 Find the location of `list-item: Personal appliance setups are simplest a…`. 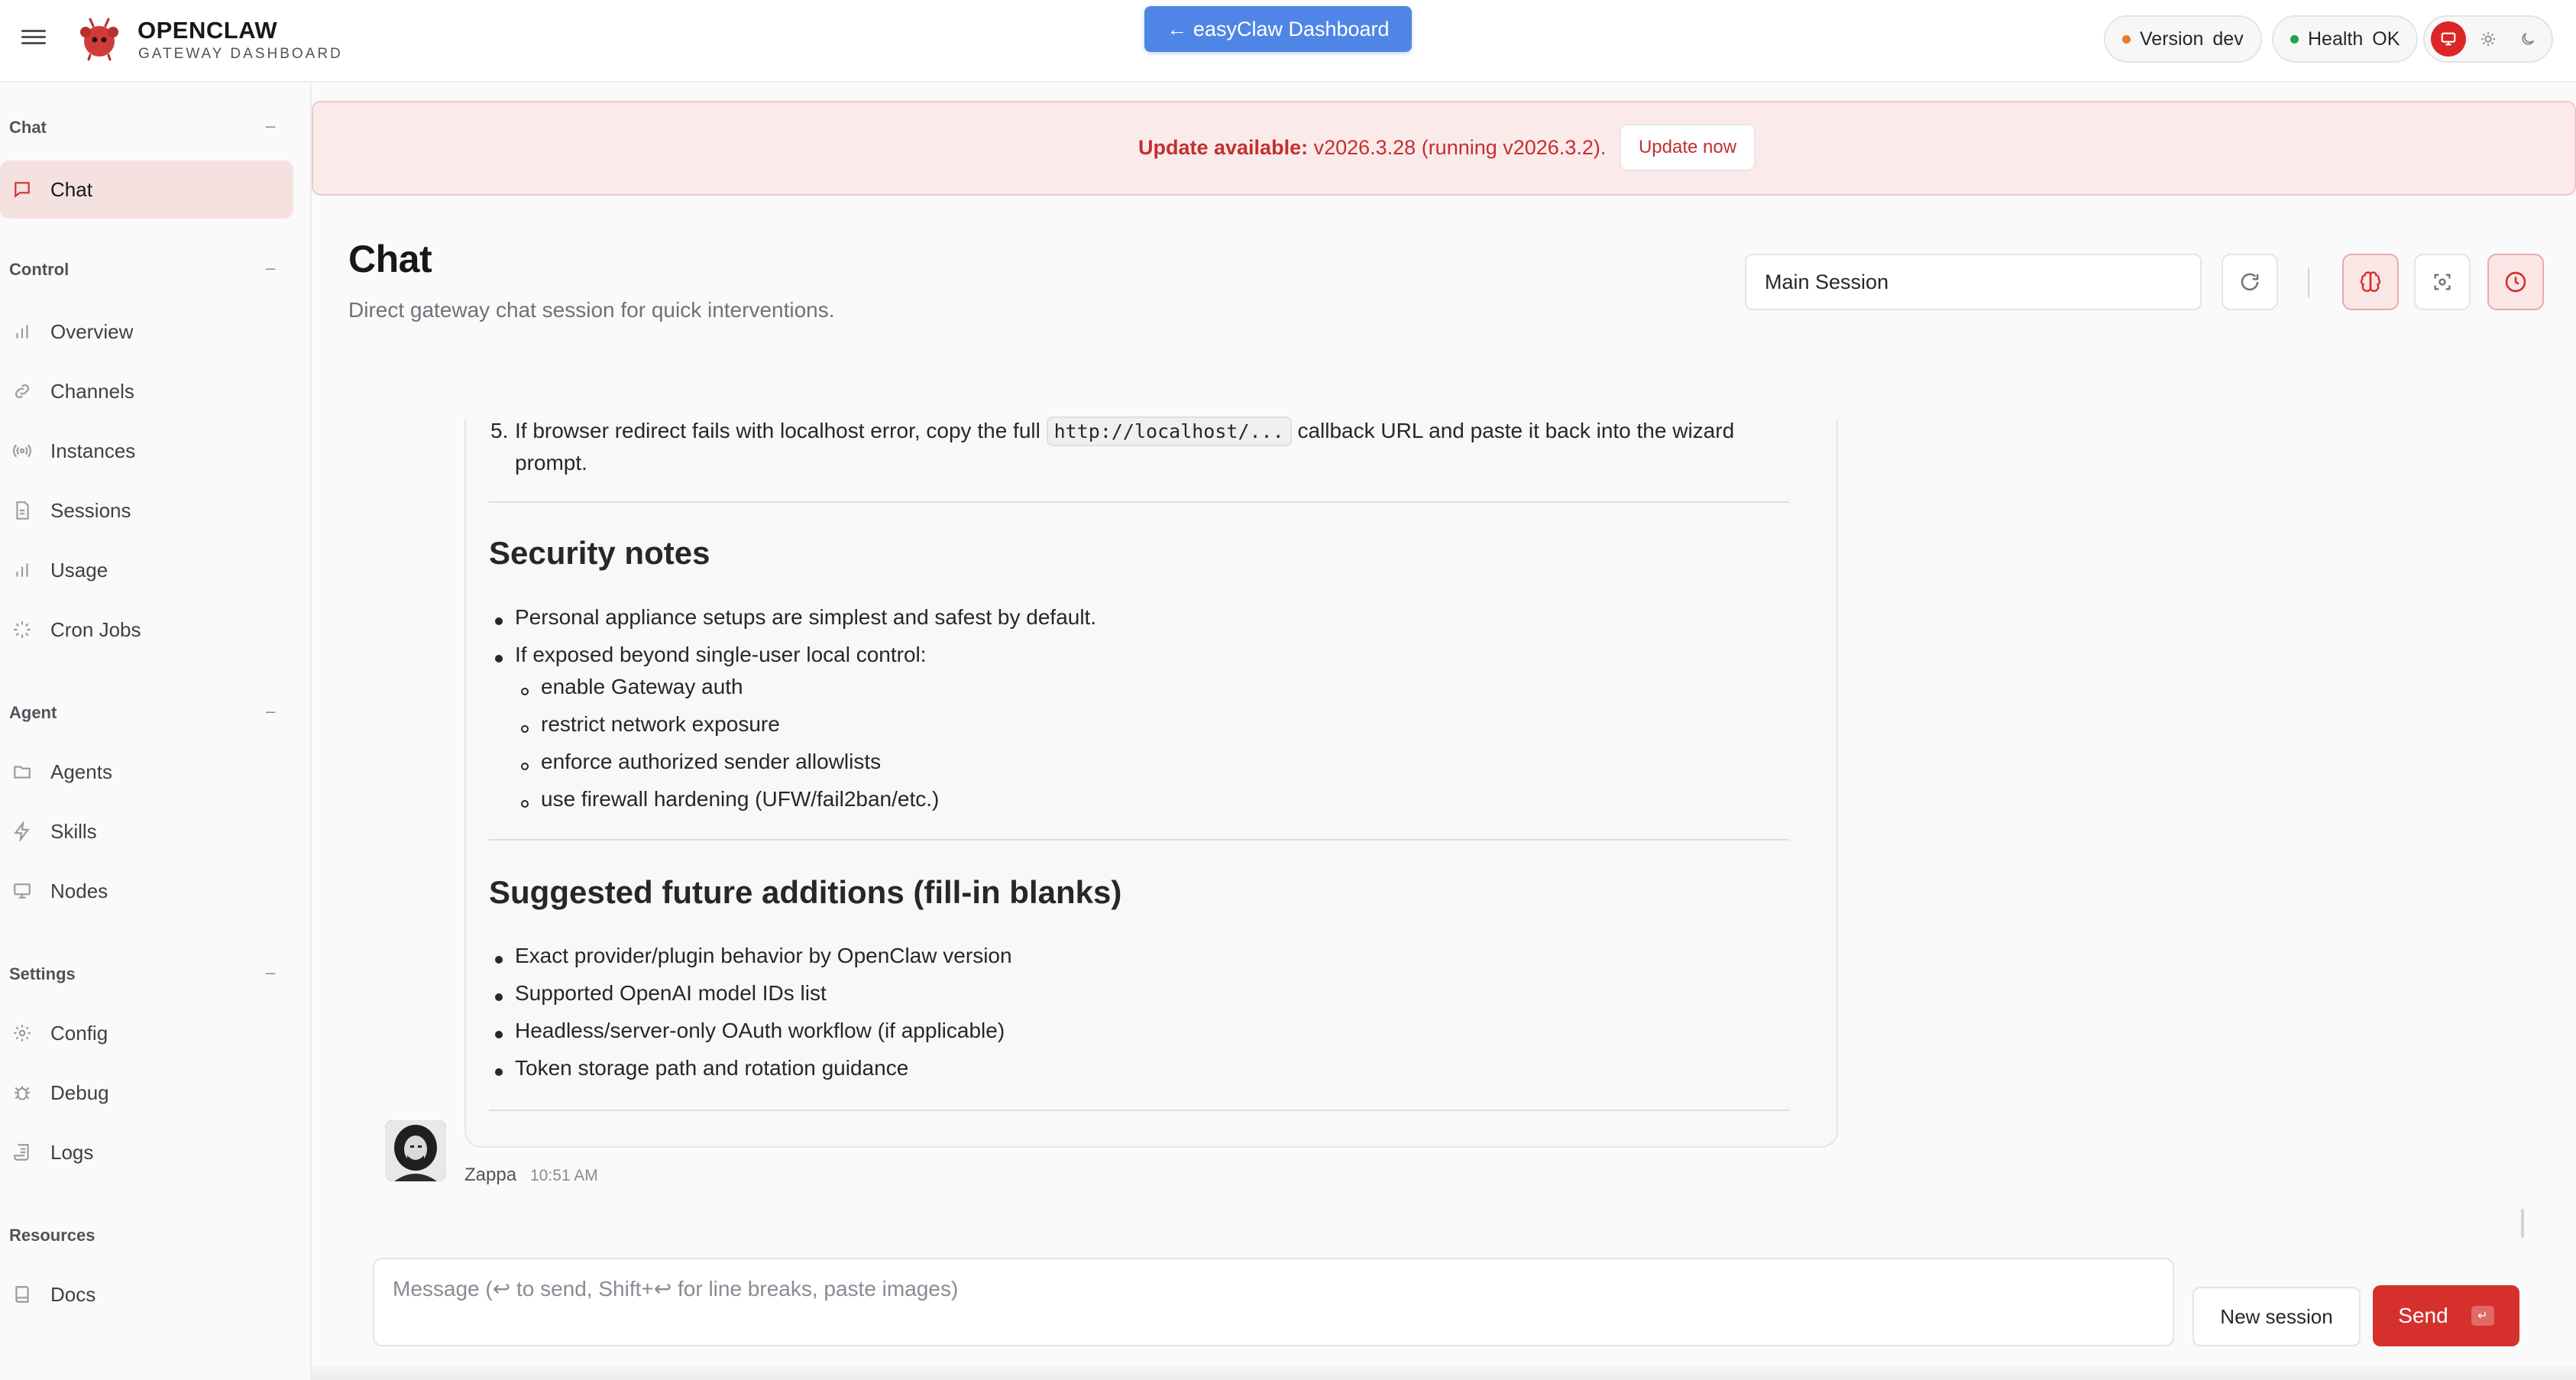

list-item: Personal appliance setups are simplest a… is located at coordinates (806, 617).